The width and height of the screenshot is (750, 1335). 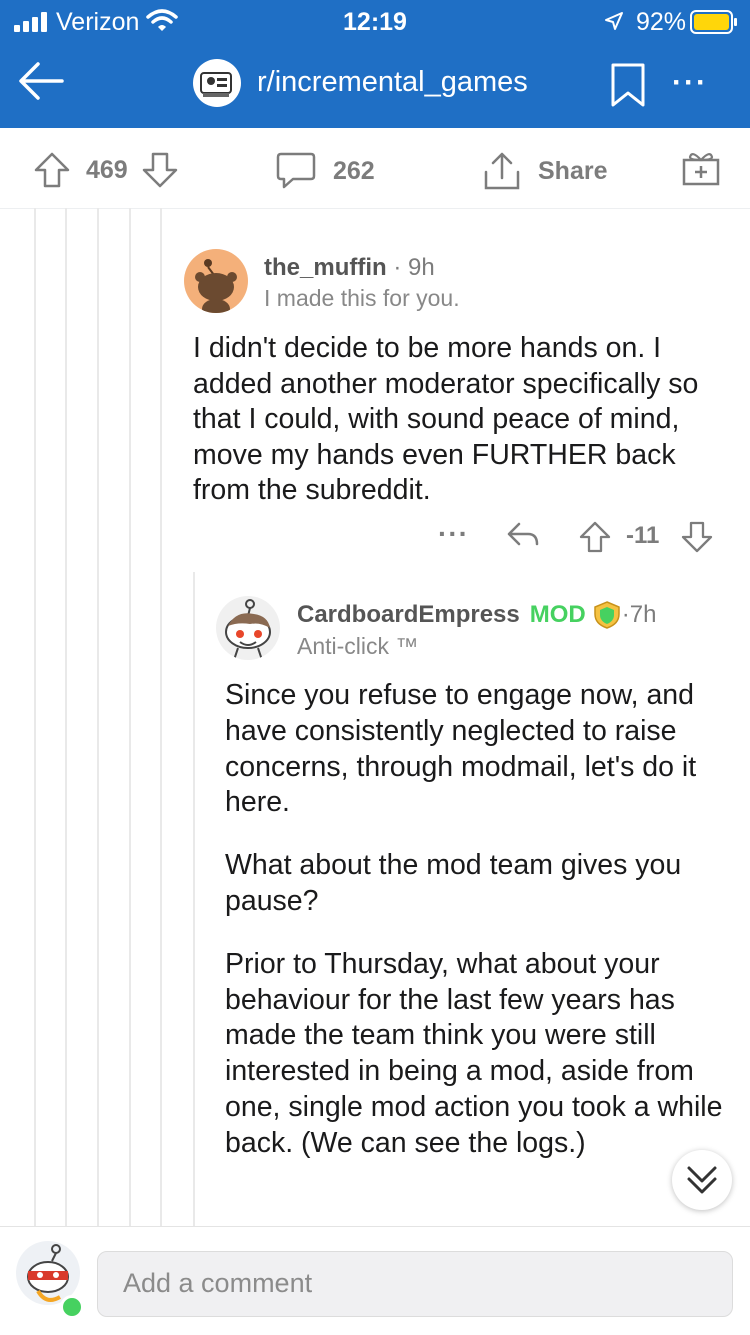 What do you see at coordinates (362, 298) in the screenshot?
I see `user-flair: I made this for you.` at bounding box center [362, 298].